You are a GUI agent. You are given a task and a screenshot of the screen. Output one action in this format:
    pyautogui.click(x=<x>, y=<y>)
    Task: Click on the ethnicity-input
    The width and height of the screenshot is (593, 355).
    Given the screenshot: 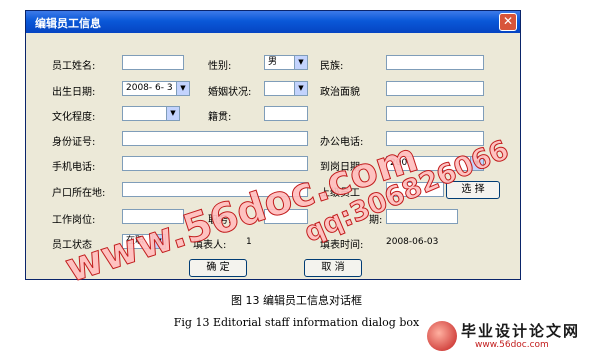 What is the action you would take?
    pyautogui.click(x=435, y=62)
    